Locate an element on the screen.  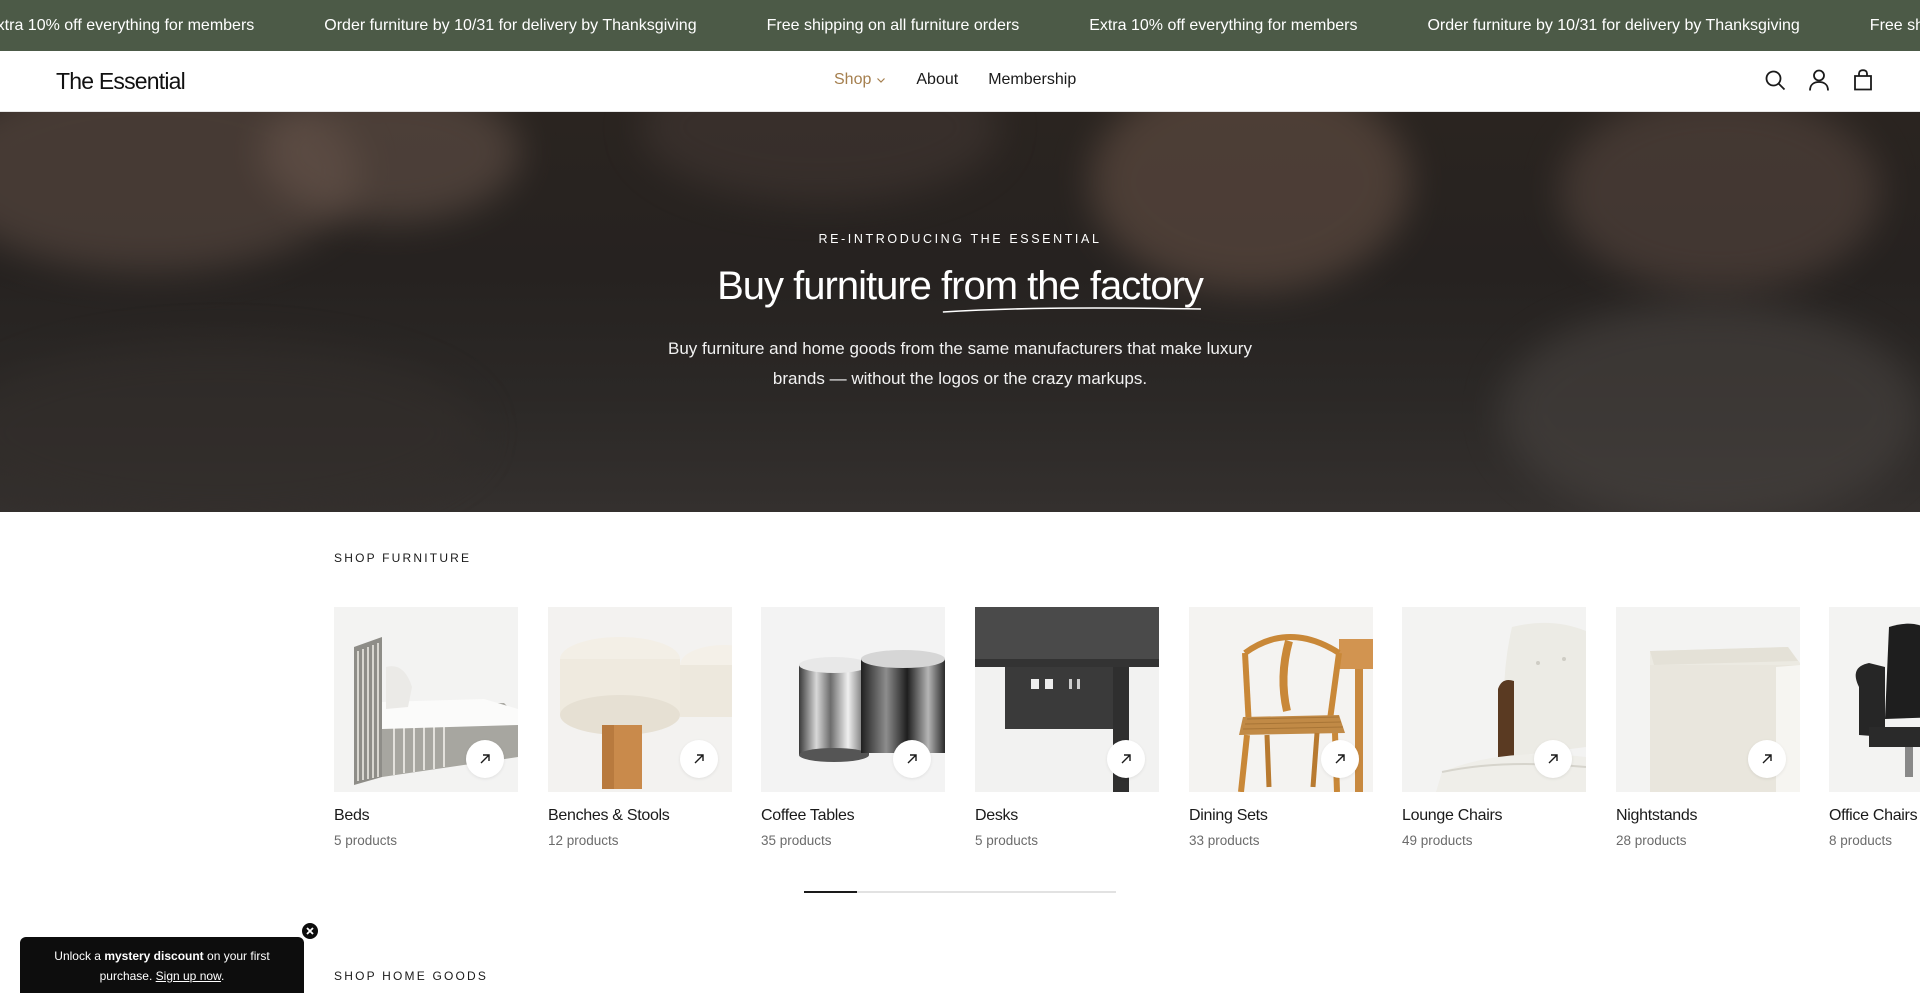
hero-title-plain: Buy furniture is located at coordinates (824, 286).